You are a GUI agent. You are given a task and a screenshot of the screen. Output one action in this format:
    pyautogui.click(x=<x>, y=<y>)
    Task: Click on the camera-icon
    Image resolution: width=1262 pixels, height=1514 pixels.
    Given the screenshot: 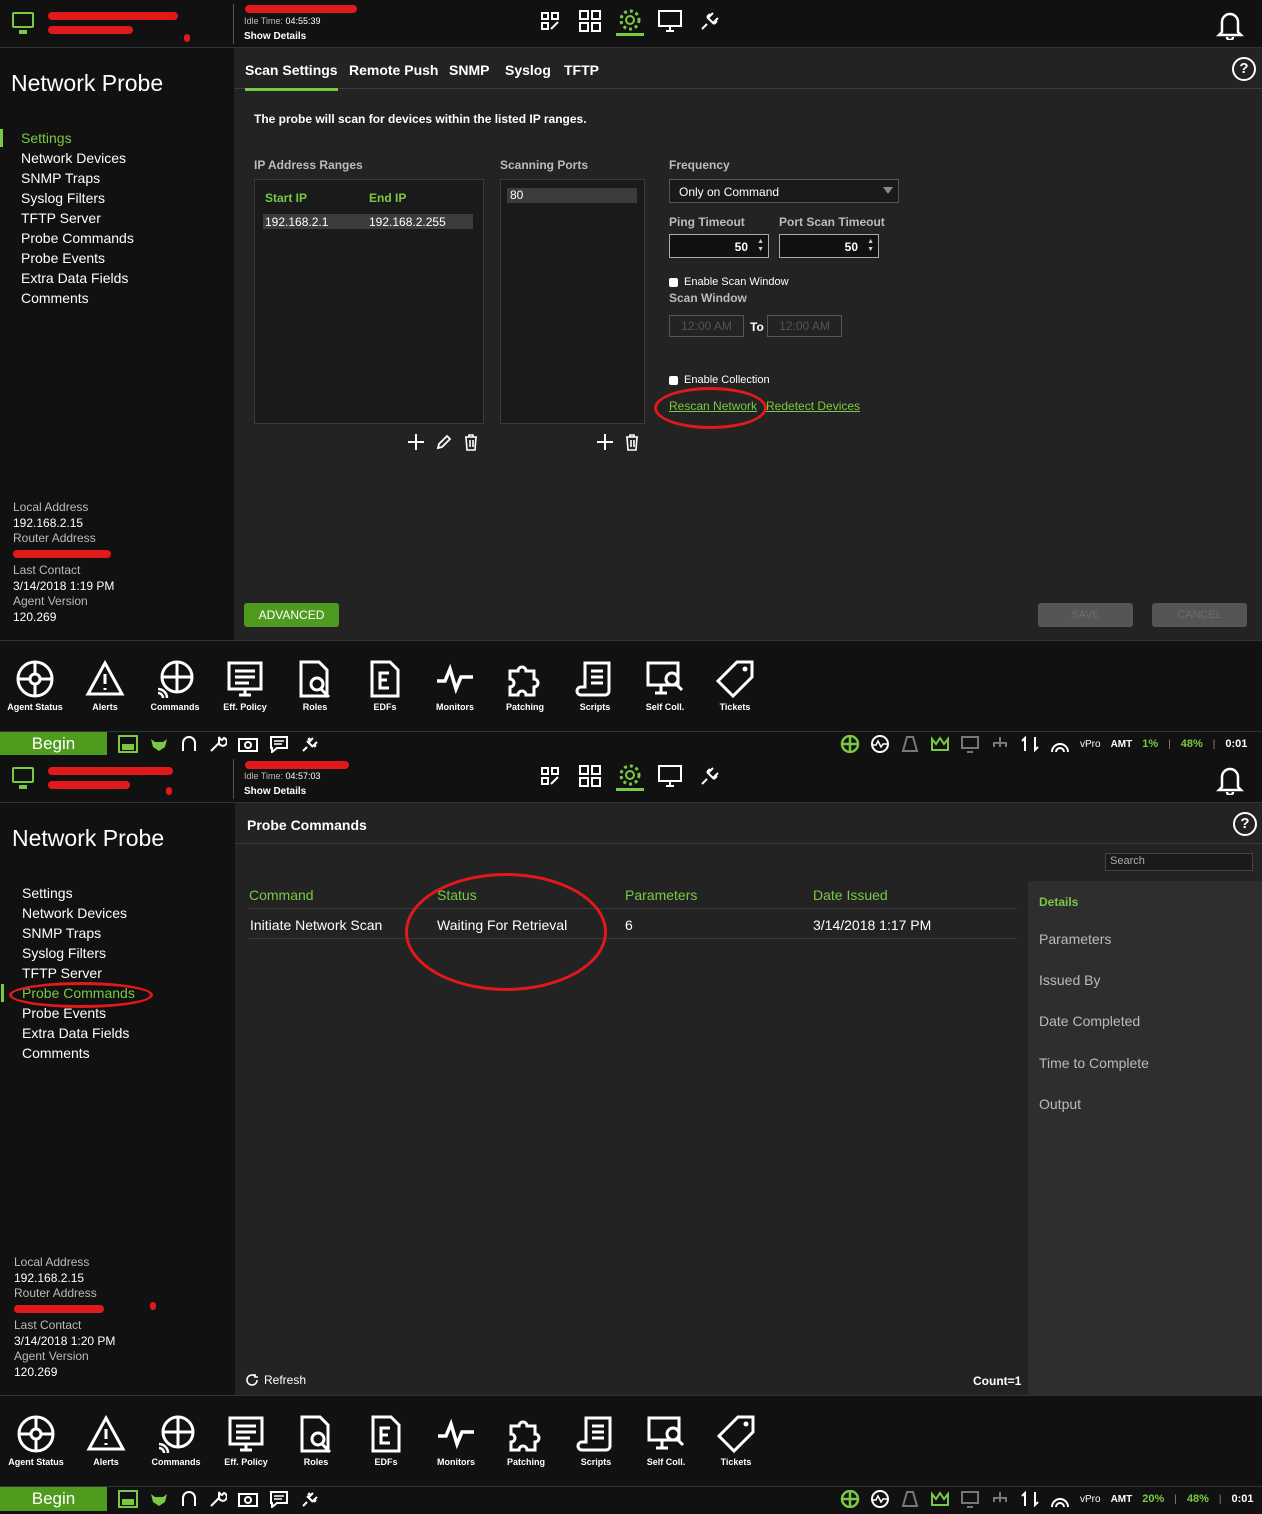 What is the action you would take?
    pyautogui.click(x=248, y=1499)
    